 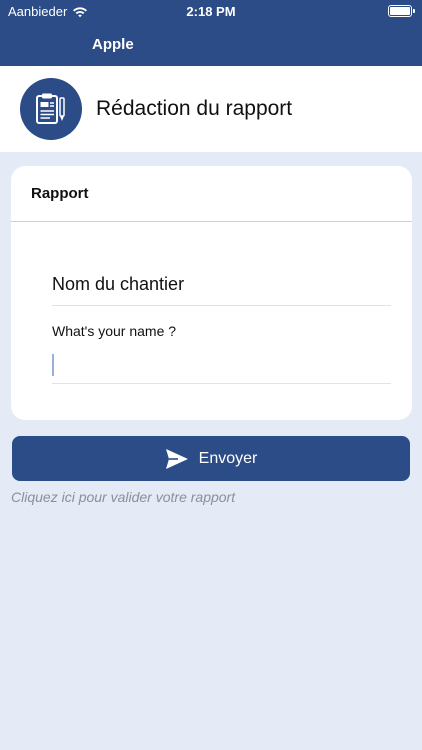 I want to click on hint-text: Cliquez ici pour valider votre rapport, so click(x=123, y=497).